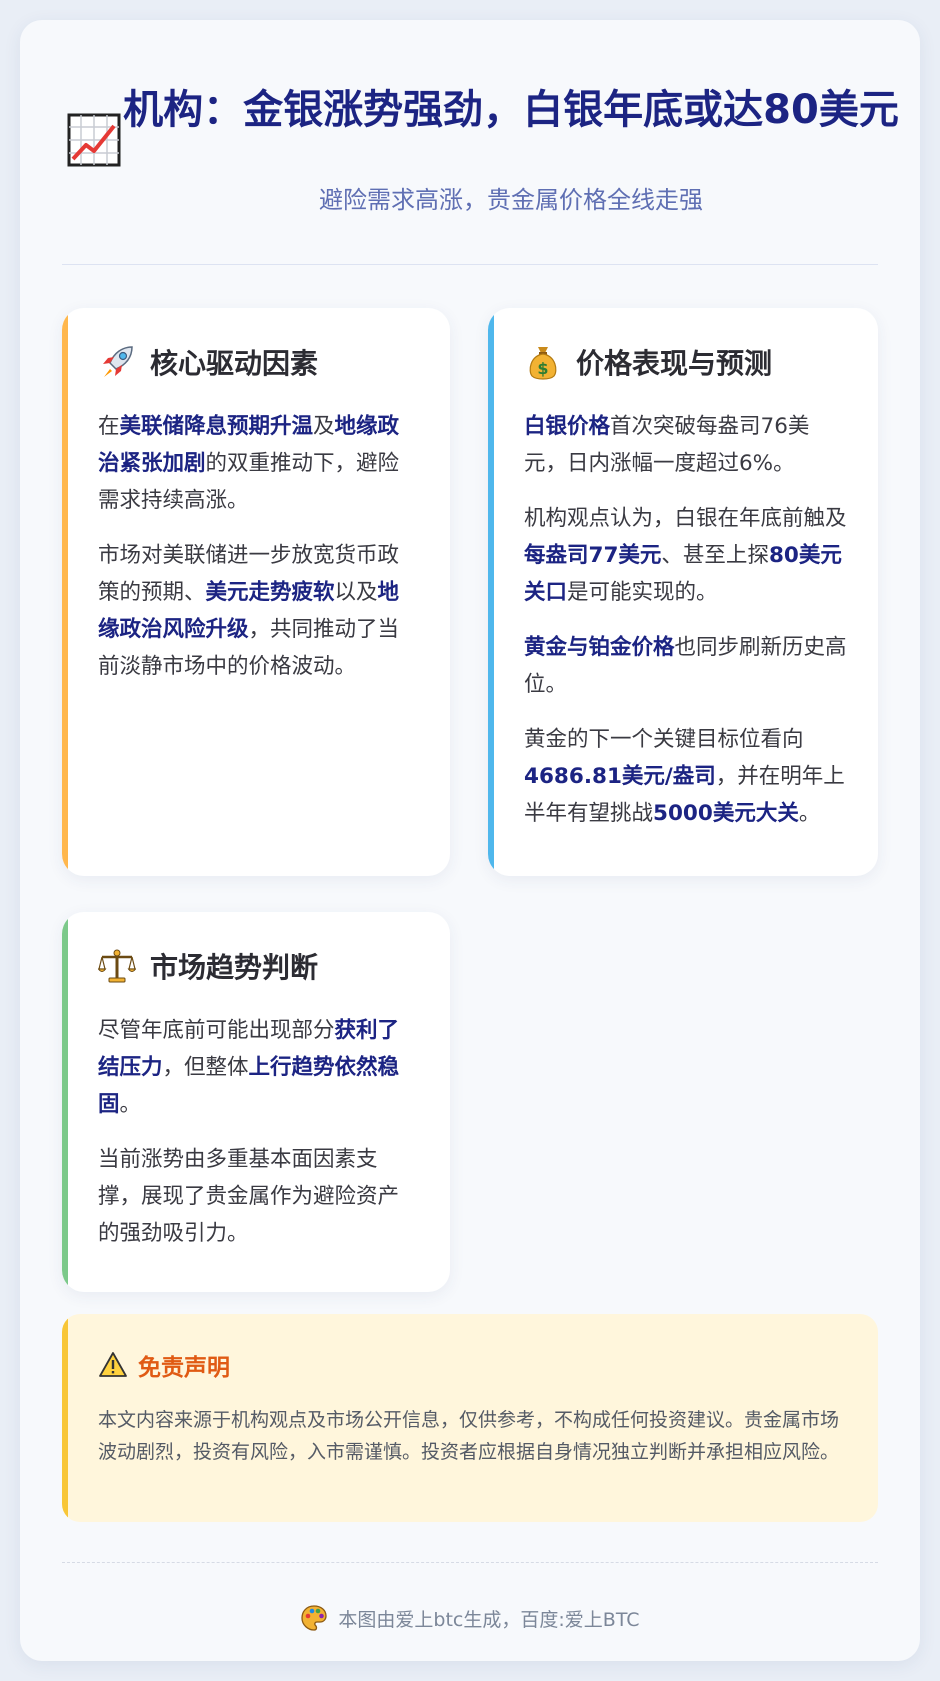 This screenshot has width=940, height=1681. What do you see at coordinates (117, 966) in the screenshot?
I see `balance-scale-icon` at bounding box center [117, 966].